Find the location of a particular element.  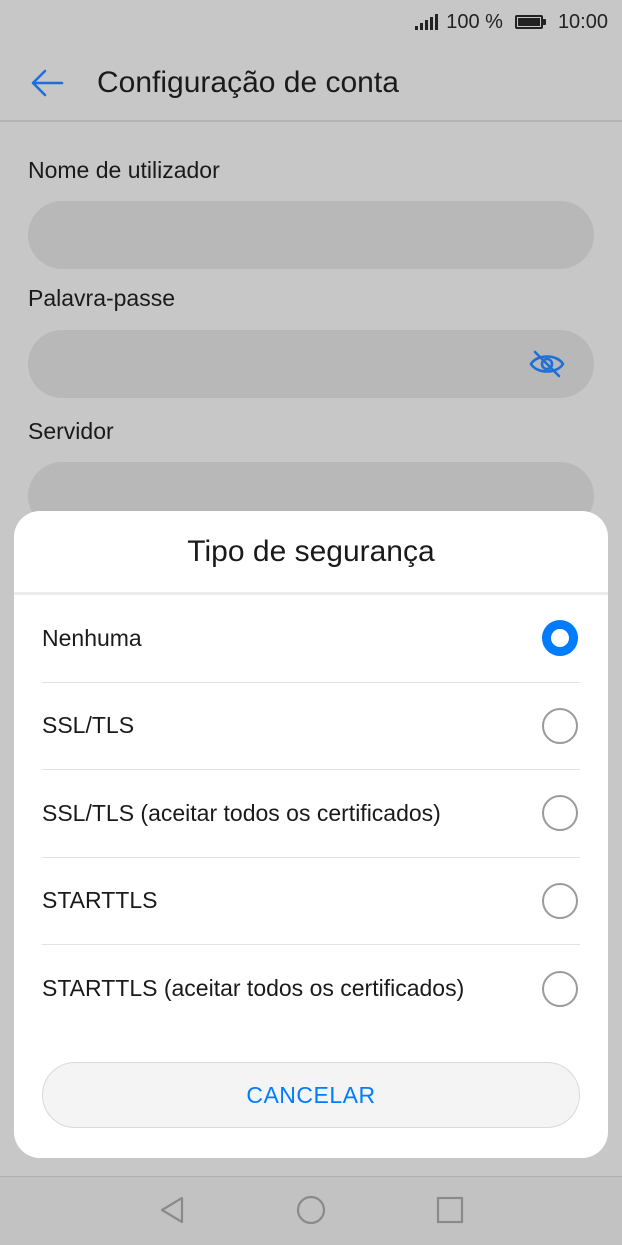

password-label: Palavra-passe is located at coordinates (102, 298).